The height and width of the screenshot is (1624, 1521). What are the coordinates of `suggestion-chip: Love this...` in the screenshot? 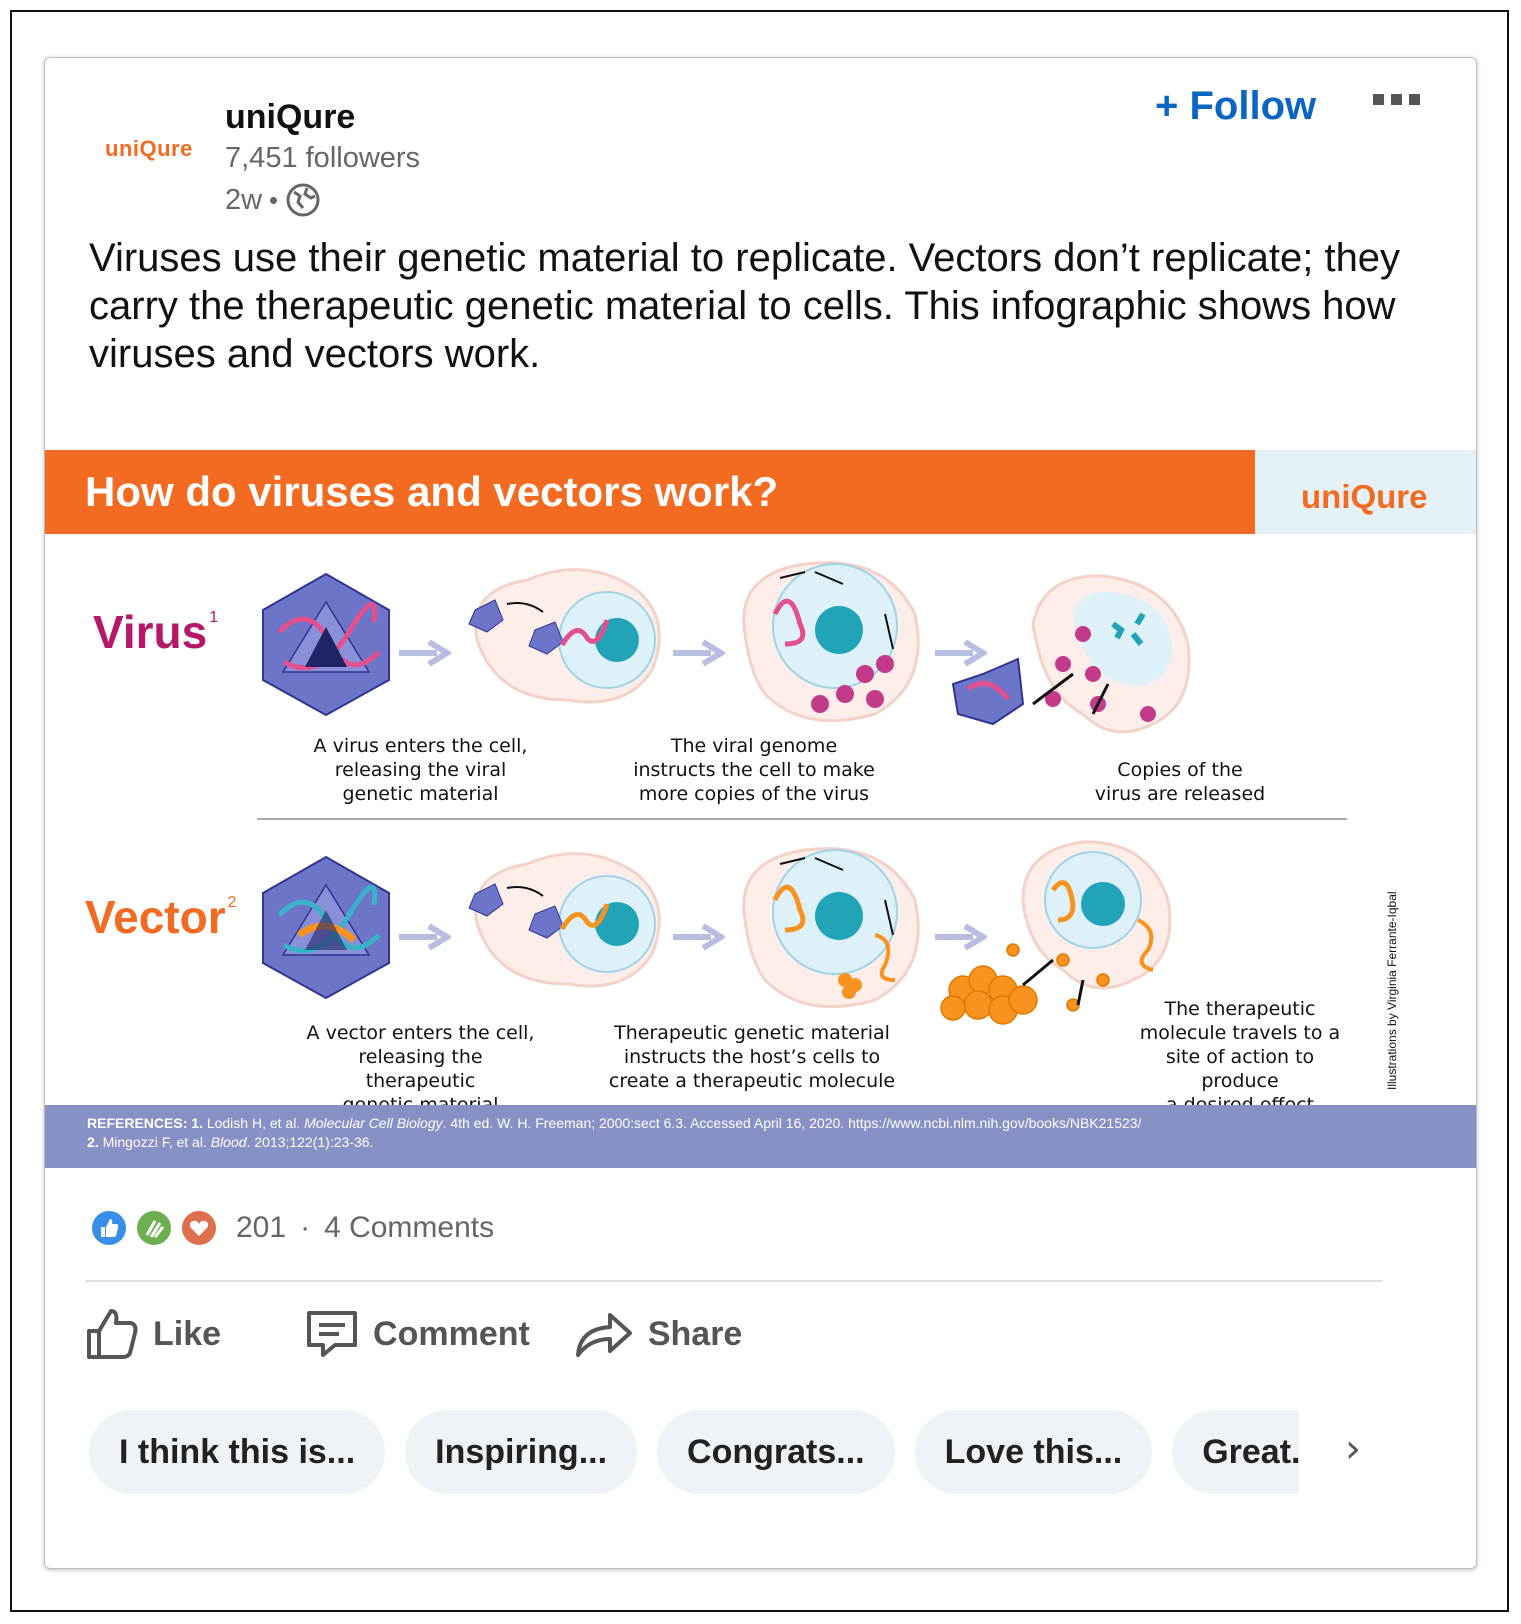 It's located at (1033, 1452).